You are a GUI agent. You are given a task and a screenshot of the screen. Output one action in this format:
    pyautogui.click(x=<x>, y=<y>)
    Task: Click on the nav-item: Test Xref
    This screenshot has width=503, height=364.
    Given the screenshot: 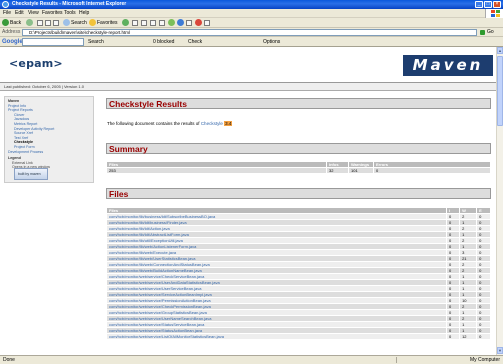 What is the action you would take?
    pyautogui.click(x=21, y=138)
    